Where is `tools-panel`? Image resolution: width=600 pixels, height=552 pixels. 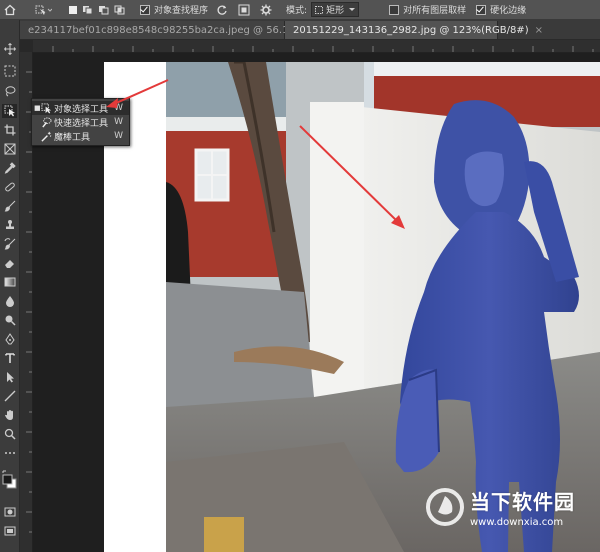
tools-panel is located at coordinates (10, 286).